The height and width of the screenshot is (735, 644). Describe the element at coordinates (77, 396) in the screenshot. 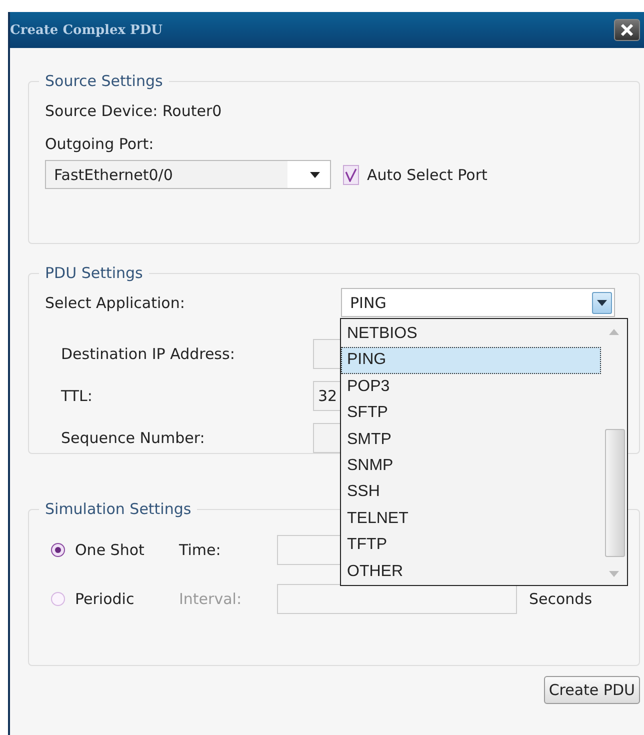

I see `field-label: TTL:` at that location.